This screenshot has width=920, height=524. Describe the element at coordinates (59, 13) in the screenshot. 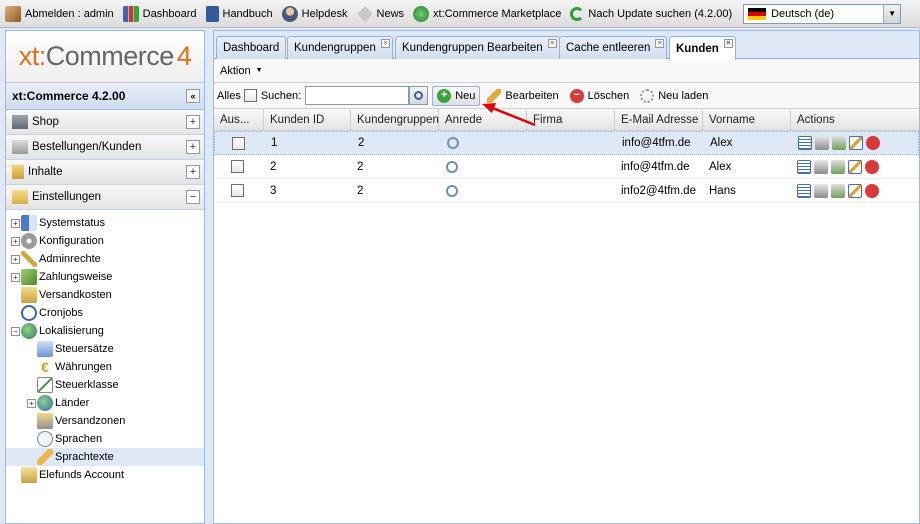

I see `logout-link: Abmelden : admin` at that location.